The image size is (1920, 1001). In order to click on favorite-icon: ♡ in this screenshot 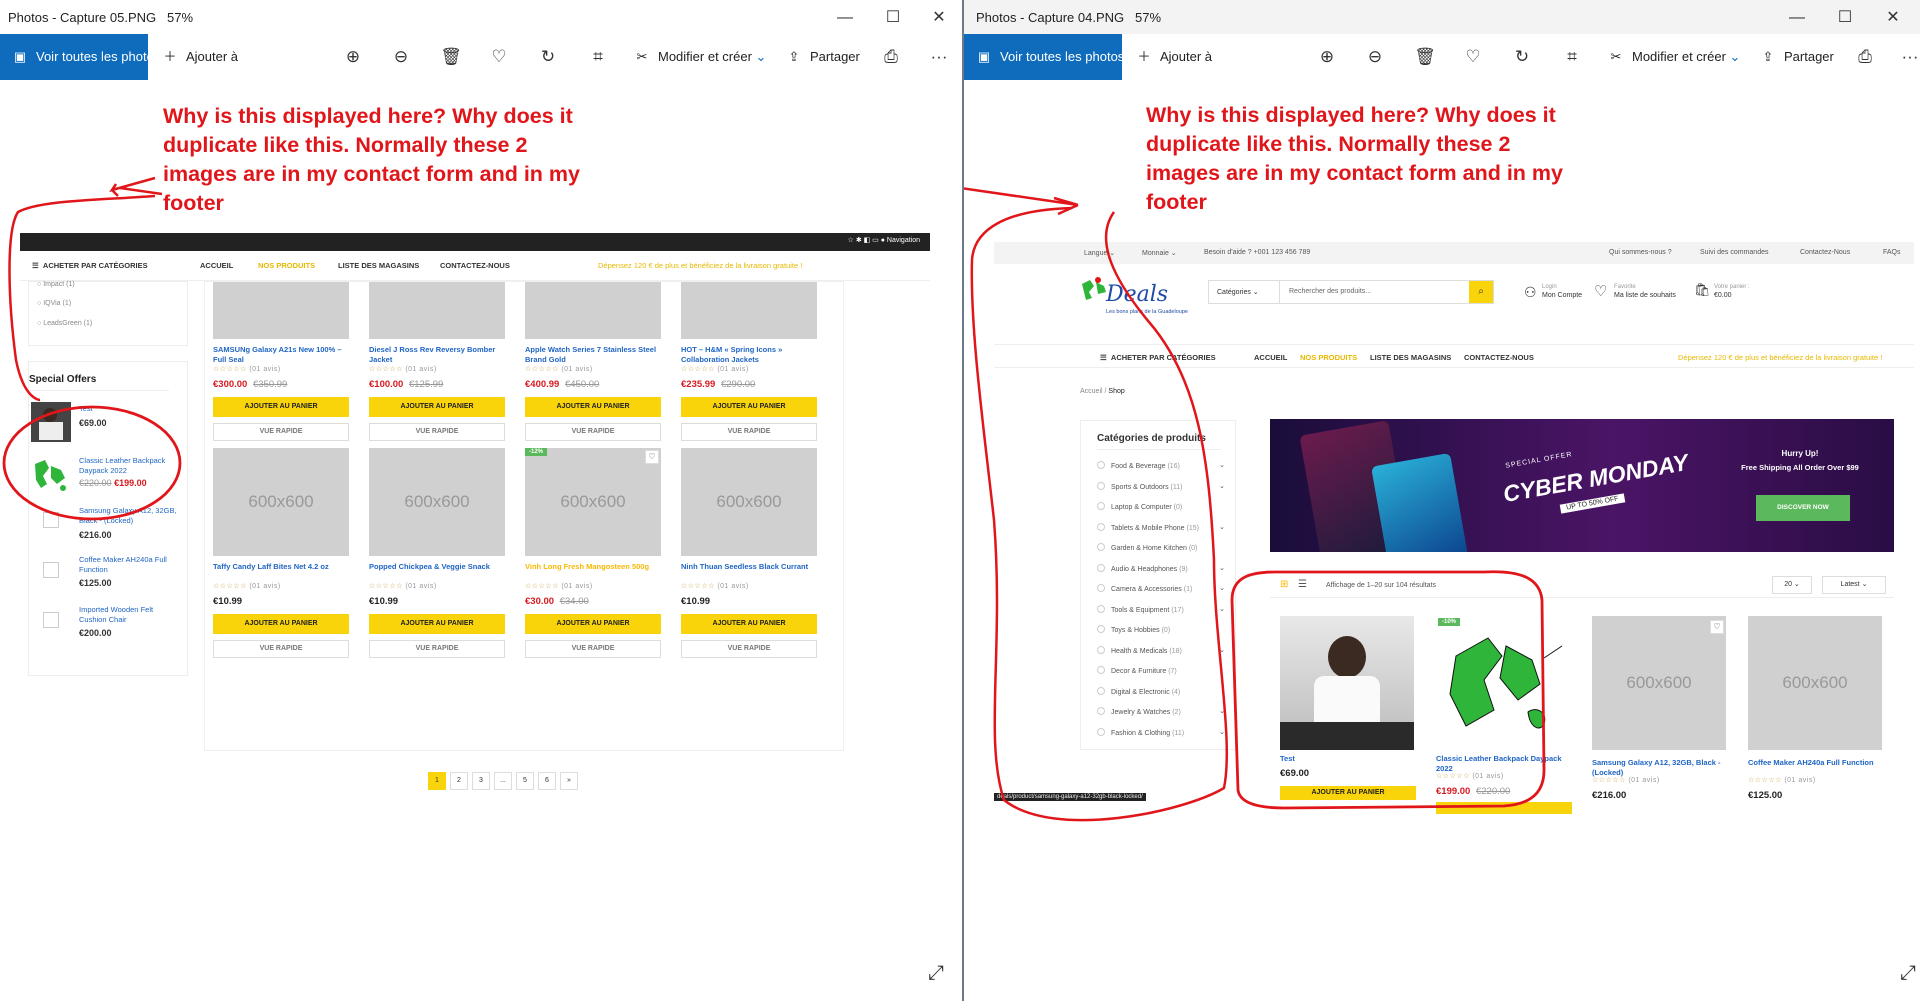, I will do `click(1473, 57)`.